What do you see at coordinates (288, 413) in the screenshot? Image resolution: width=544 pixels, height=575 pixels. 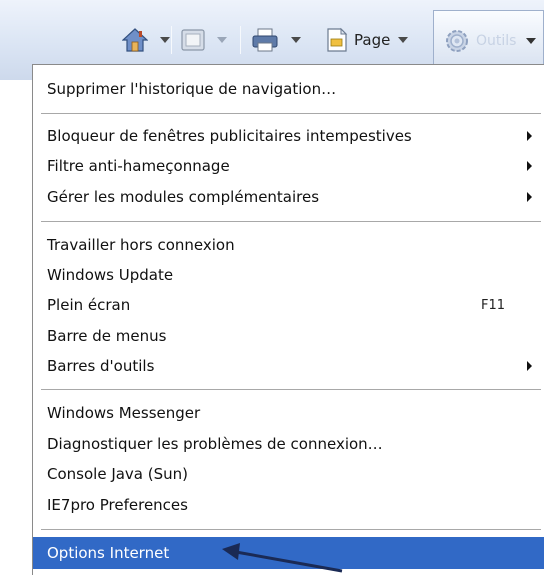 I see `menu-item-windows-messenger: Windows Messenger` at bounding box center [288, 413].